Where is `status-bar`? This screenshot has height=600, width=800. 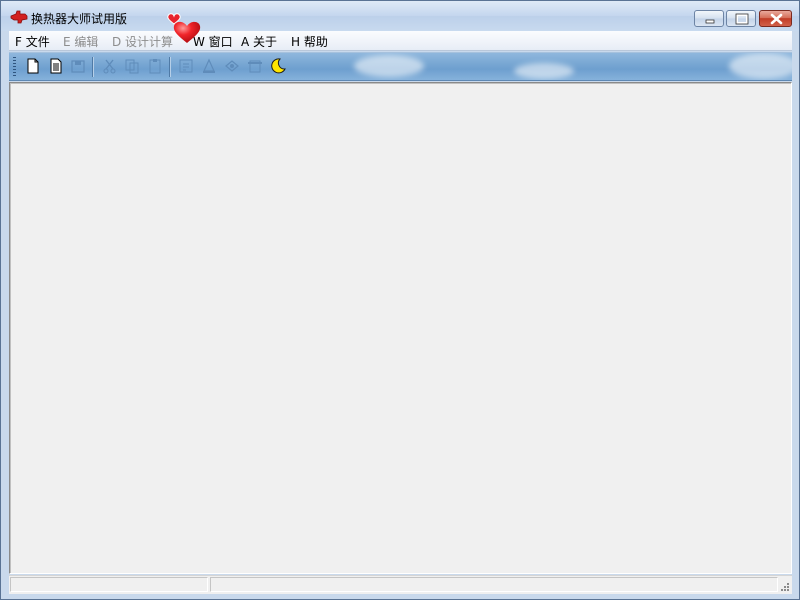
status-bar is located at coordinates (400, 584).